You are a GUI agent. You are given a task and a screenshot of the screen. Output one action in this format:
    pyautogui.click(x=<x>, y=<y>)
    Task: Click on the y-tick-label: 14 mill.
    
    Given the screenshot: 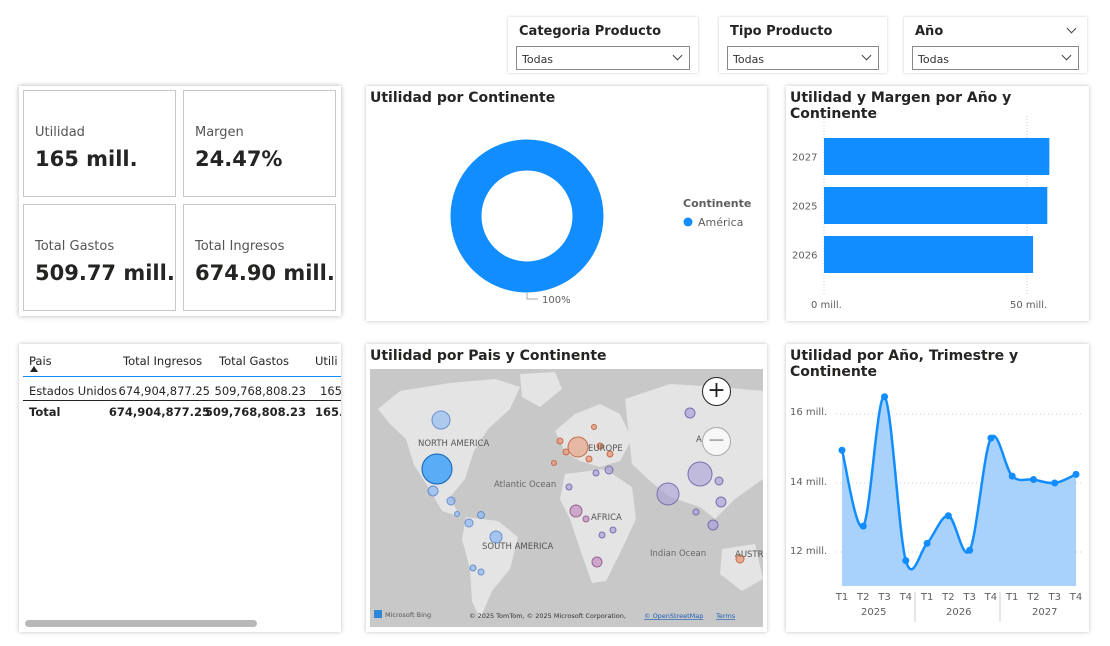 What is the action you would take?
    pyautogui.click(x=808, y=482)
    